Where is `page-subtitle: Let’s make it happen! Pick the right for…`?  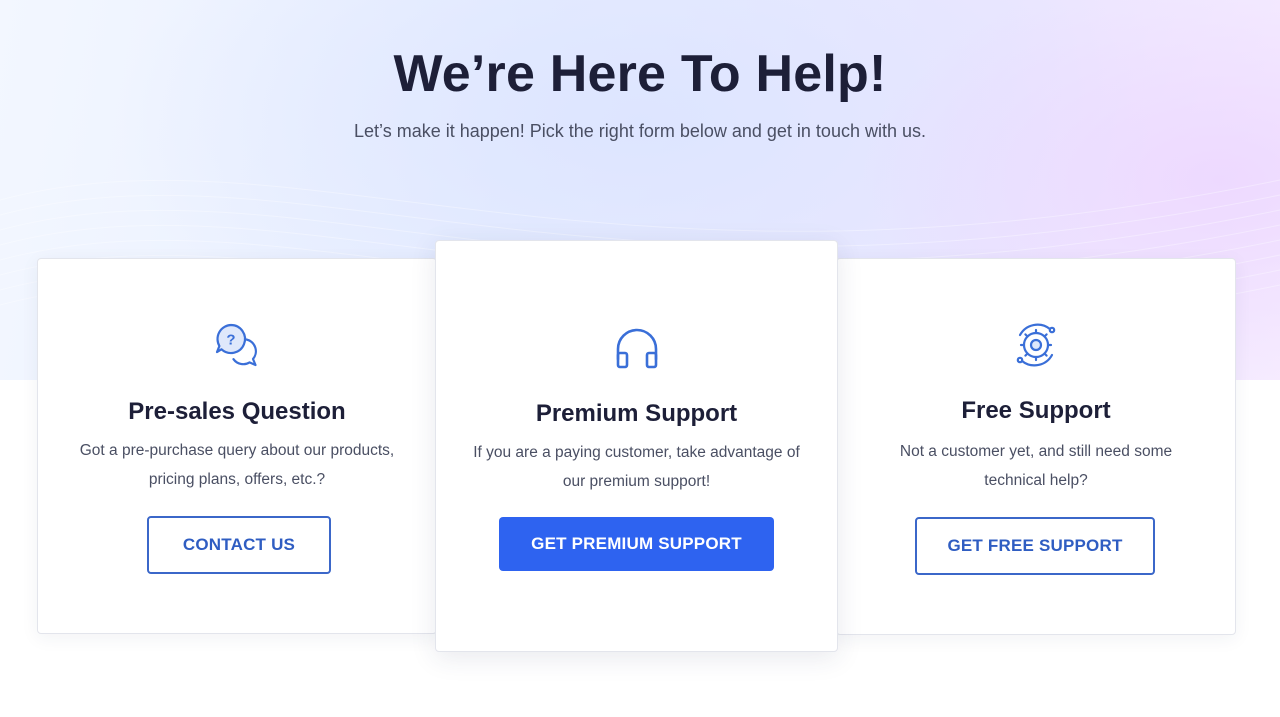
page-subtitle: Let’s make it happen! Pick the right for… is located at coordinates (640, 131).